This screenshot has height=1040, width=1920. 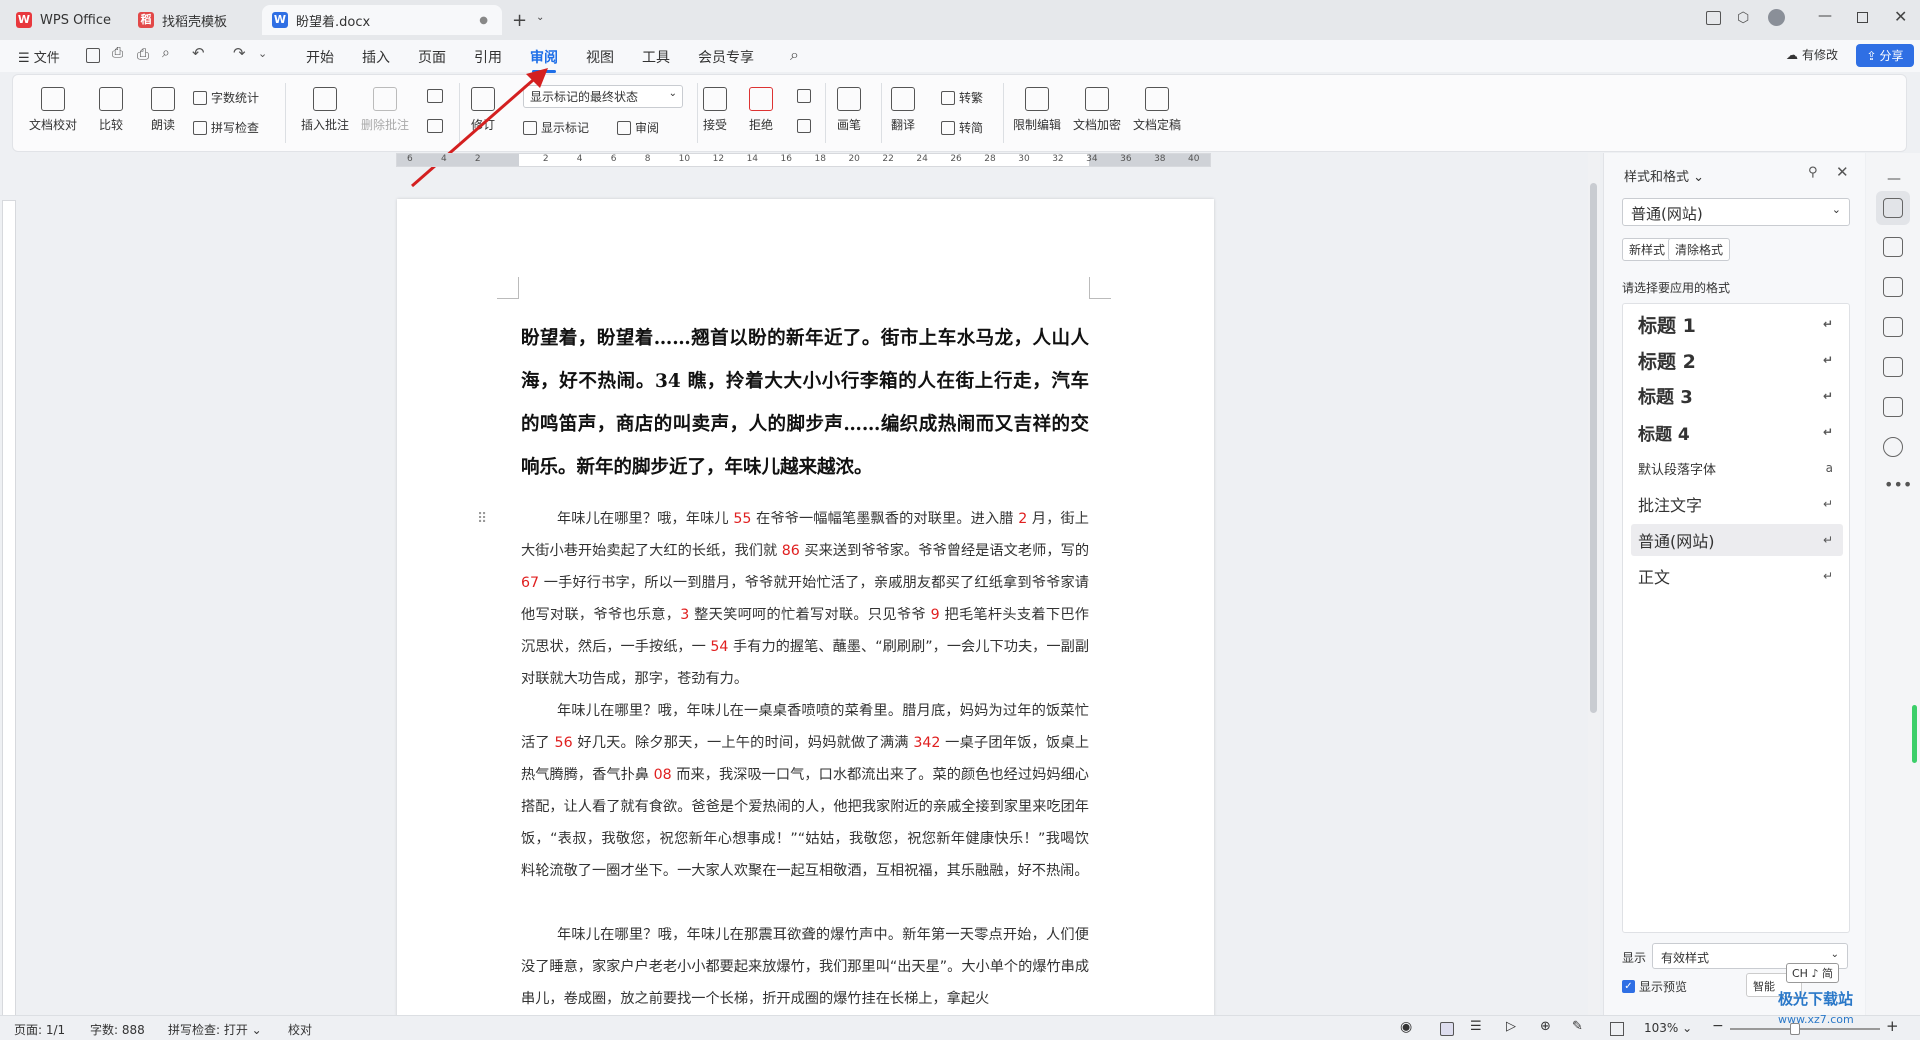 I want to click on close-panel-icon: ✕, so click(x=1842, y=172).